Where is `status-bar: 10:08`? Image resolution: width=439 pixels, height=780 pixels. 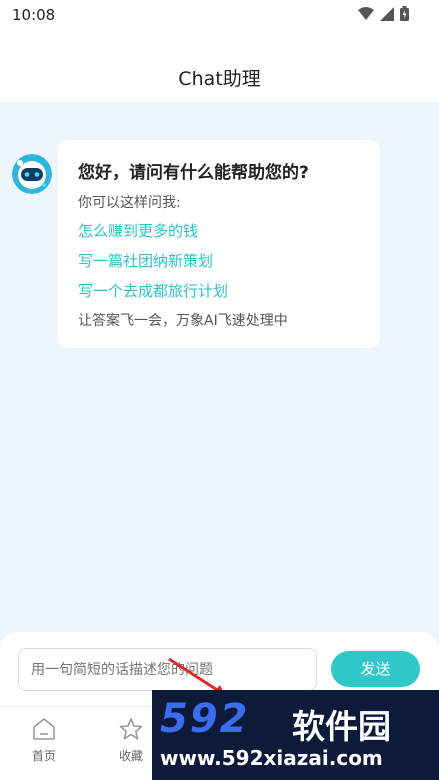
status-bar: 10:08 is located at coordinates (219, 15).